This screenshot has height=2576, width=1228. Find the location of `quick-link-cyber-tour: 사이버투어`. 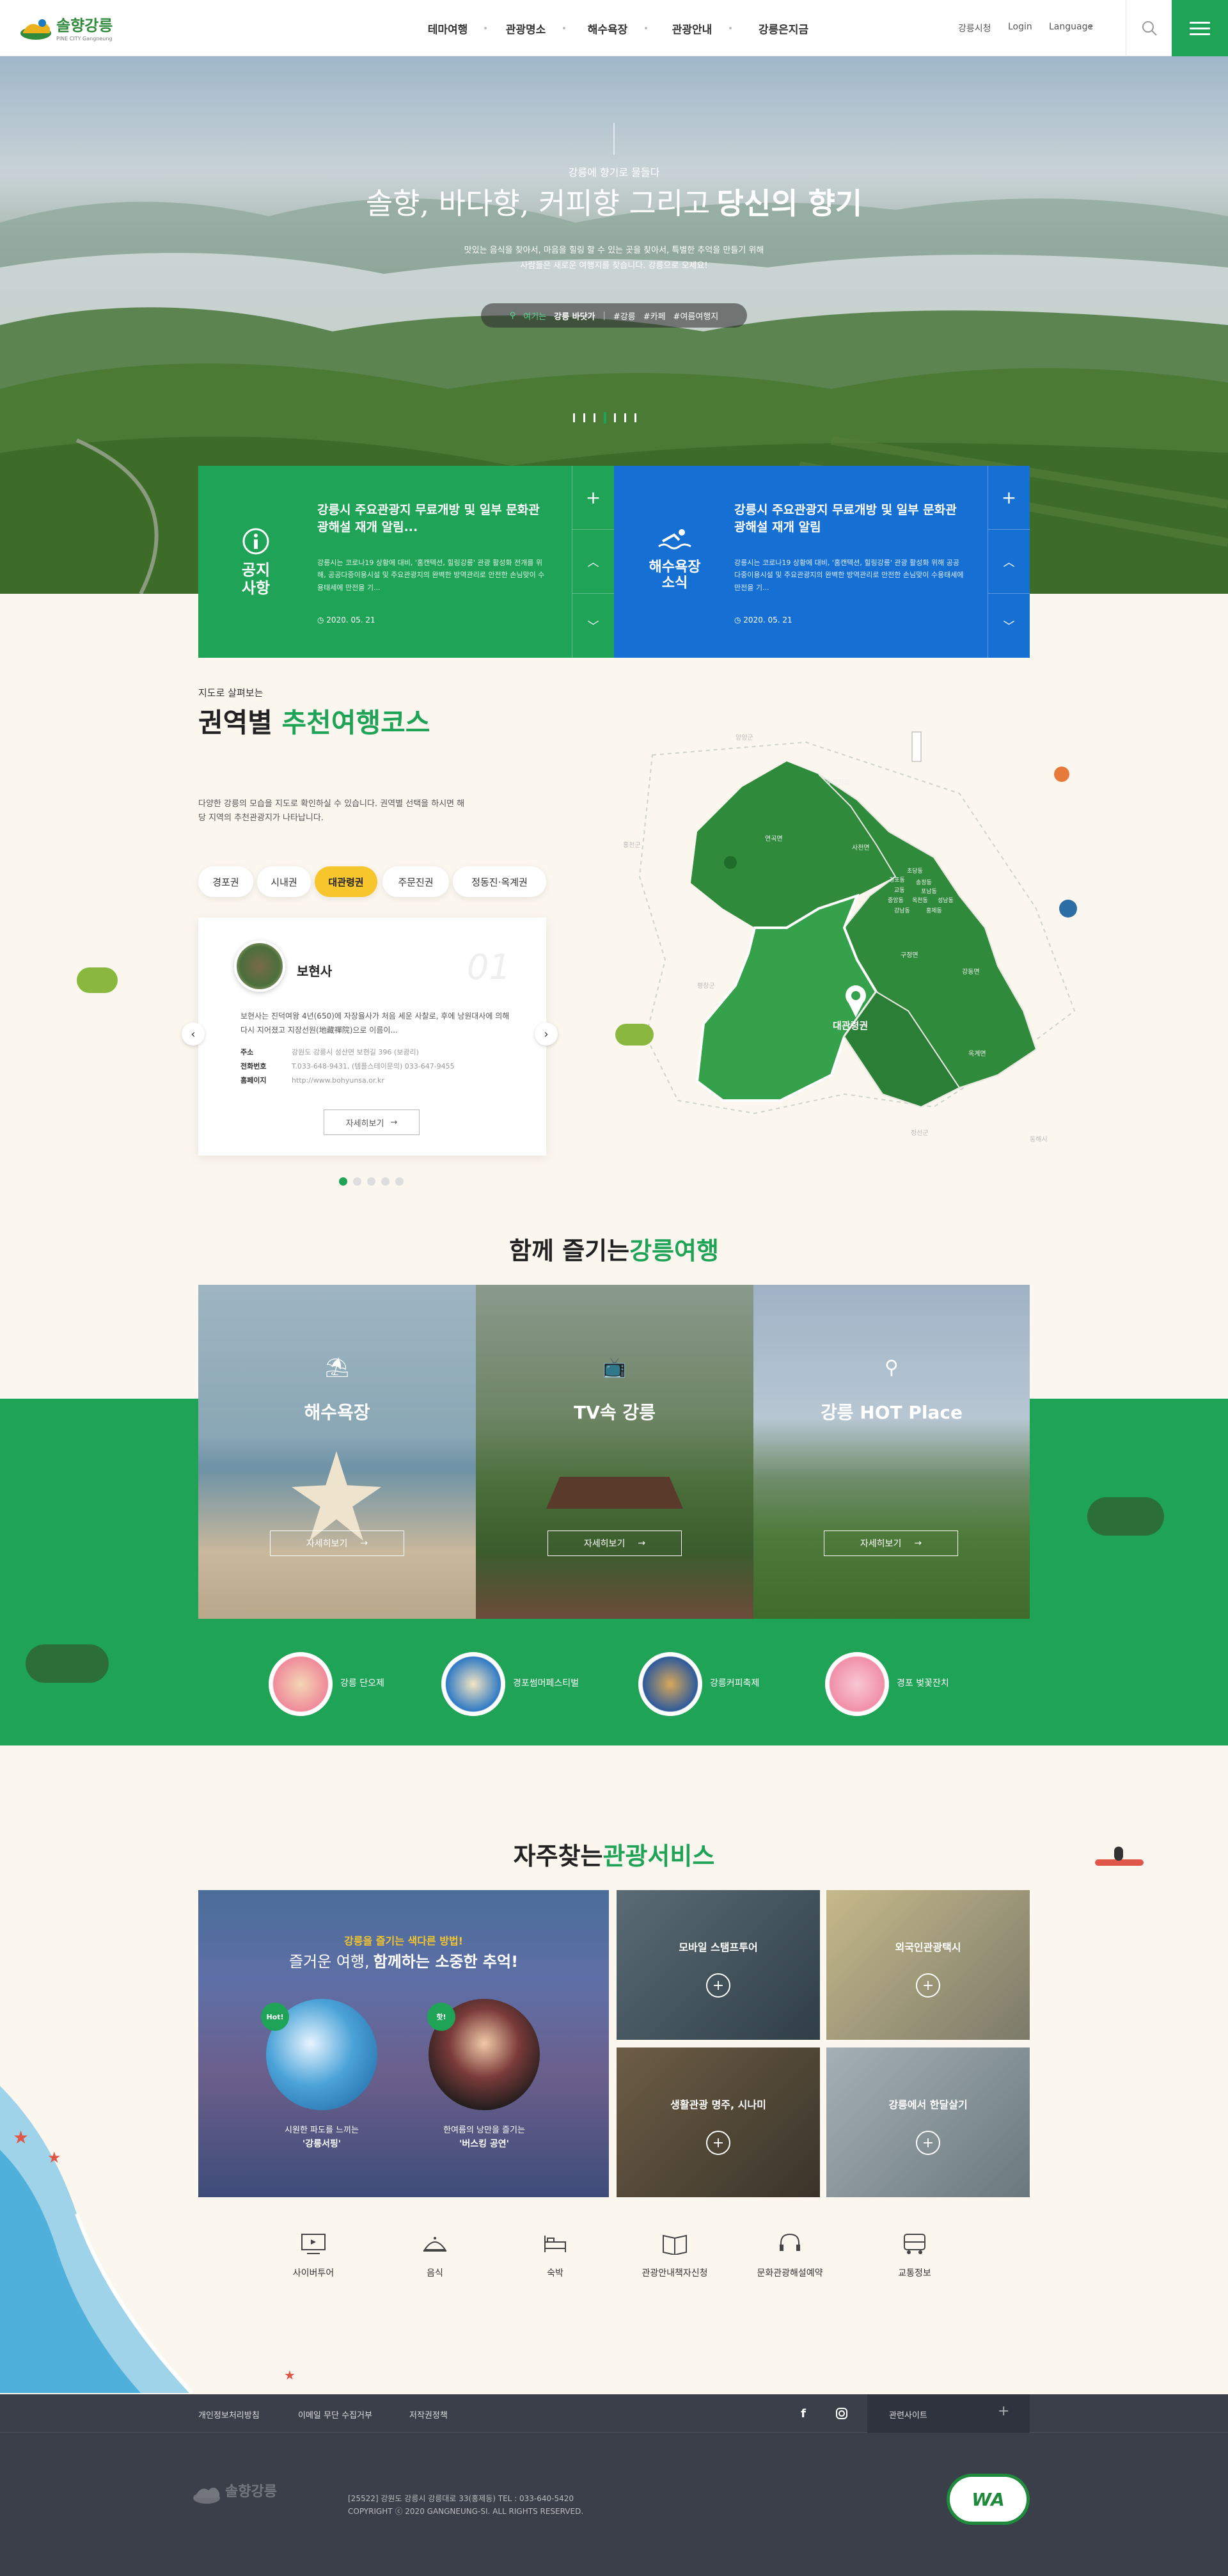

quick-link-cyber-tour: 사이버투어 is located at coordinates (313, 2256).